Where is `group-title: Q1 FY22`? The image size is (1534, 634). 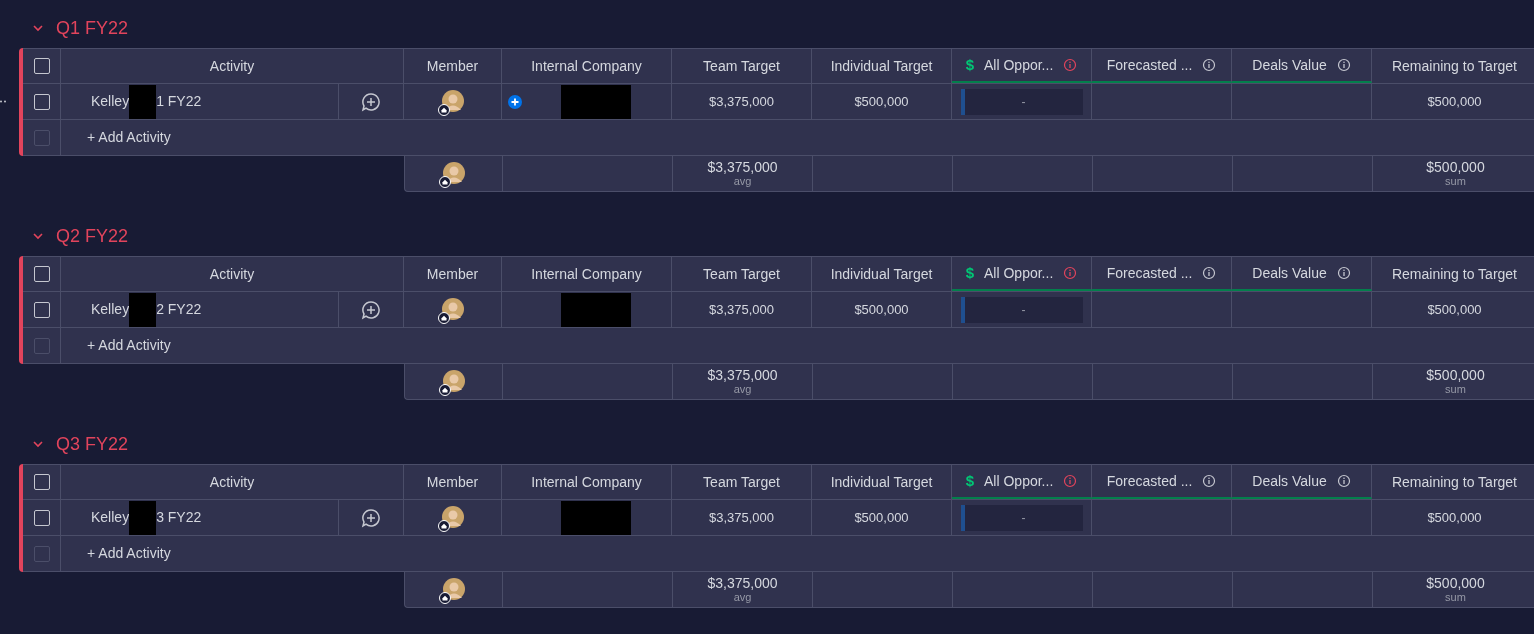 group-title: Q1 FY22 is located at coordinates (92, 28).